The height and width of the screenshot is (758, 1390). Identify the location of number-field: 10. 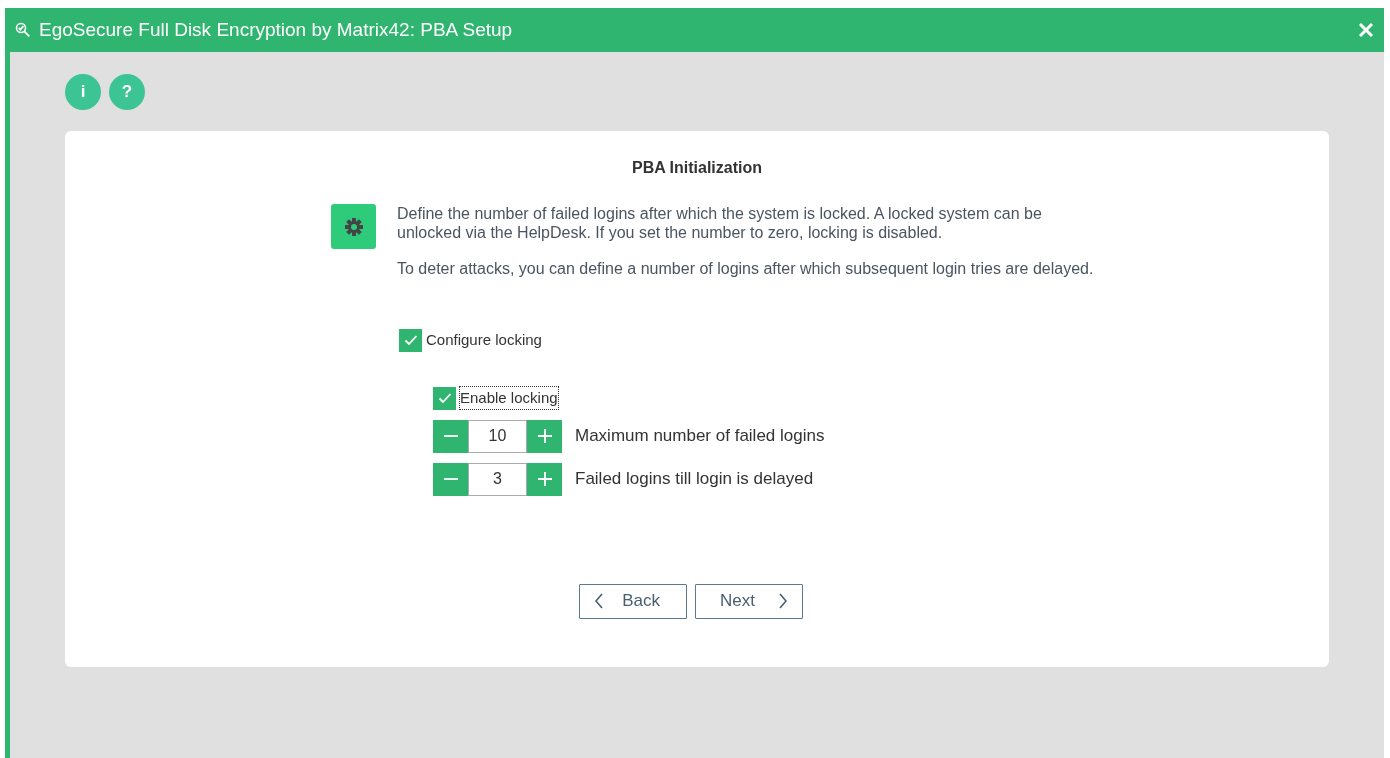
(497, 436).